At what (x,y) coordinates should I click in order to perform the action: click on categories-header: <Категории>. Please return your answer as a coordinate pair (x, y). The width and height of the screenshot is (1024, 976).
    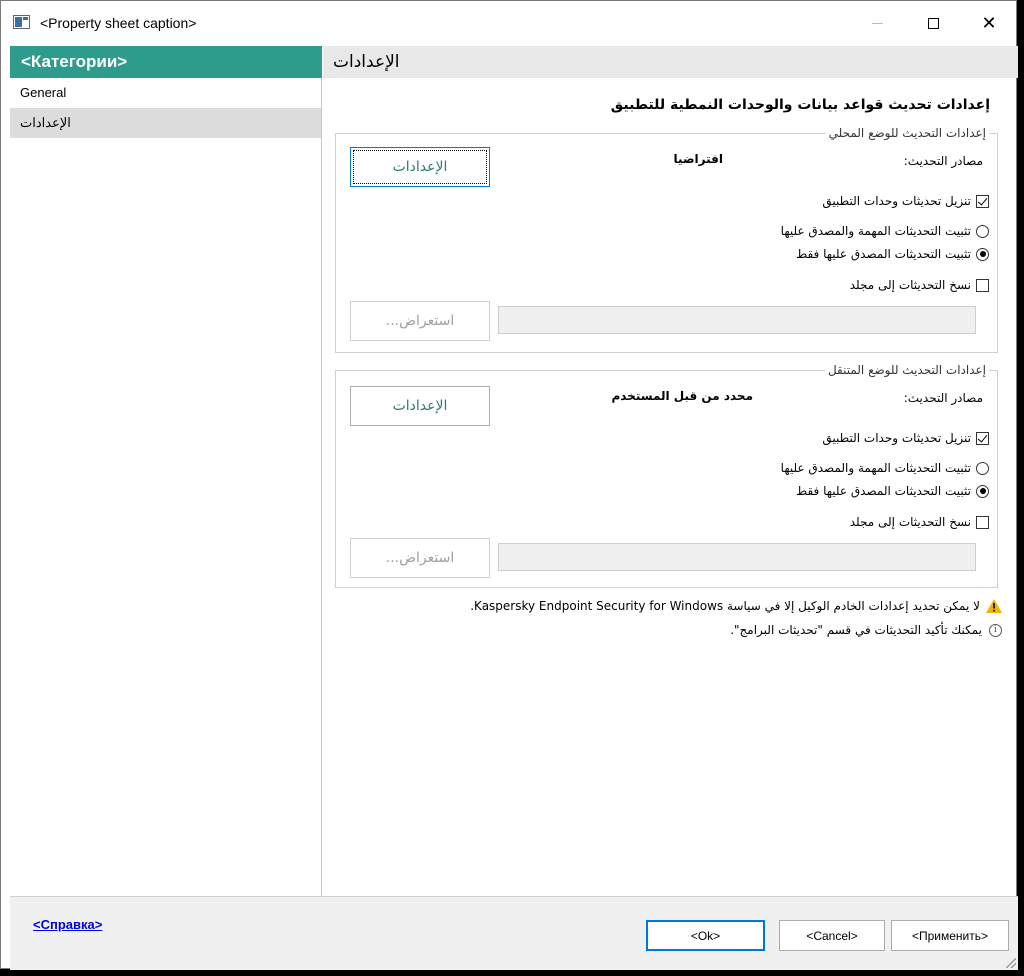
    Looking at the image, I should click on (166, 62).